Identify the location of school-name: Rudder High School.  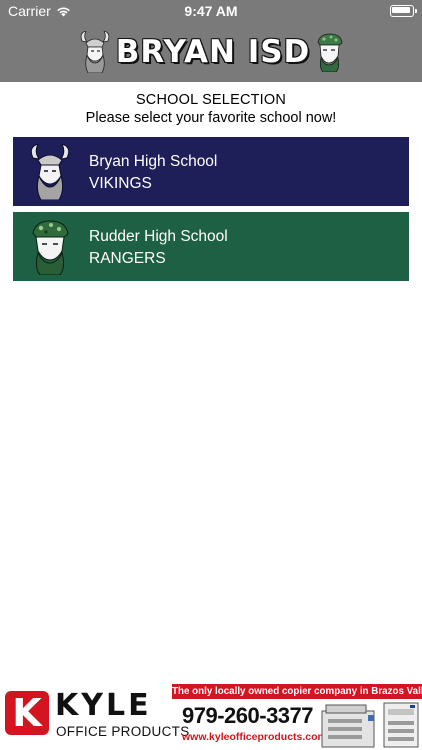
(158, 236).